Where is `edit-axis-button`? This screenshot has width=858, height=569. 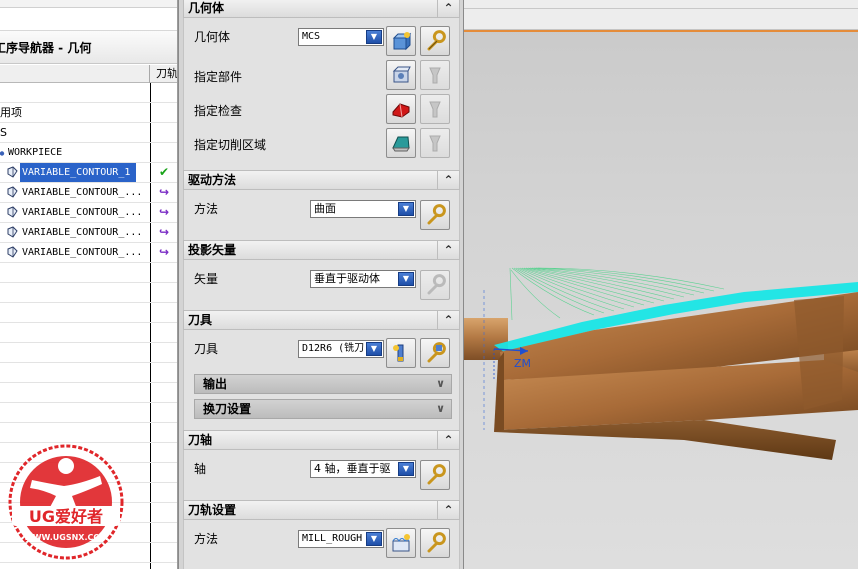
edit-axis-button is located at coordinates (435, 475).